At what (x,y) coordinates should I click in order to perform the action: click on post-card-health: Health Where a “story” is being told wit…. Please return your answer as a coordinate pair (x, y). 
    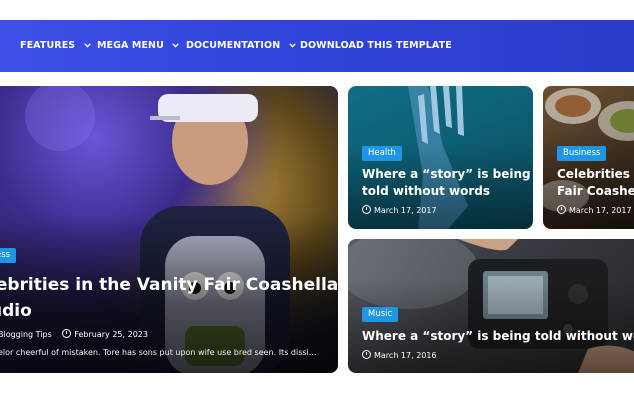
    Looking at the image, I should click on (440, 157).